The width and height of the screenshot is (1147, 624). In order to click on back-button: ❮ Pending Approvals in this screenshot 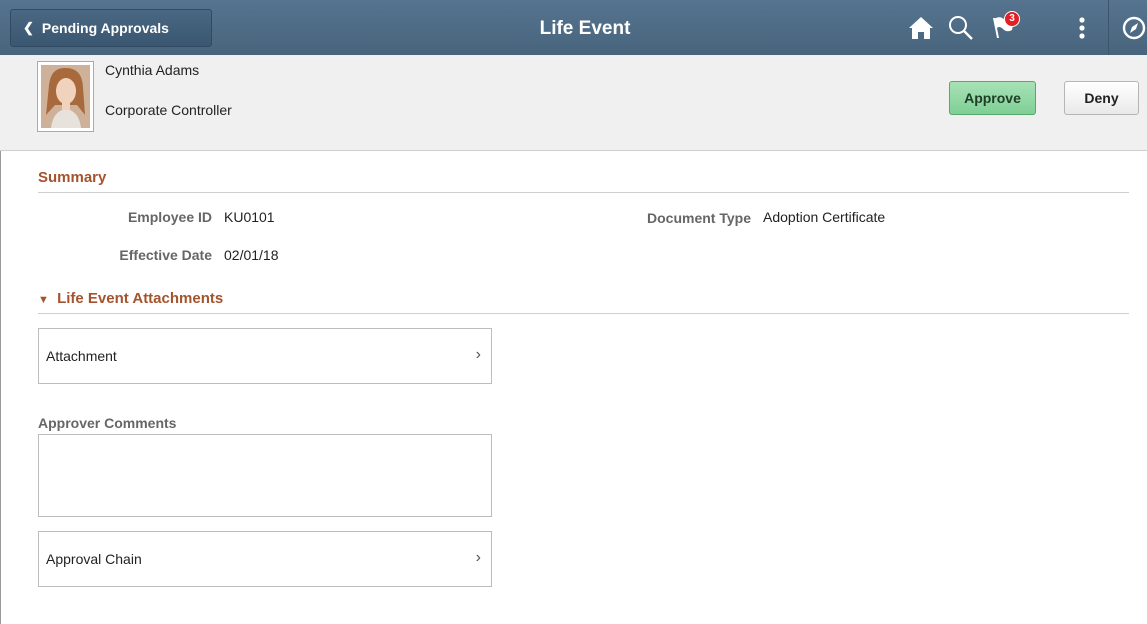, I will do `click(111, 28)`.